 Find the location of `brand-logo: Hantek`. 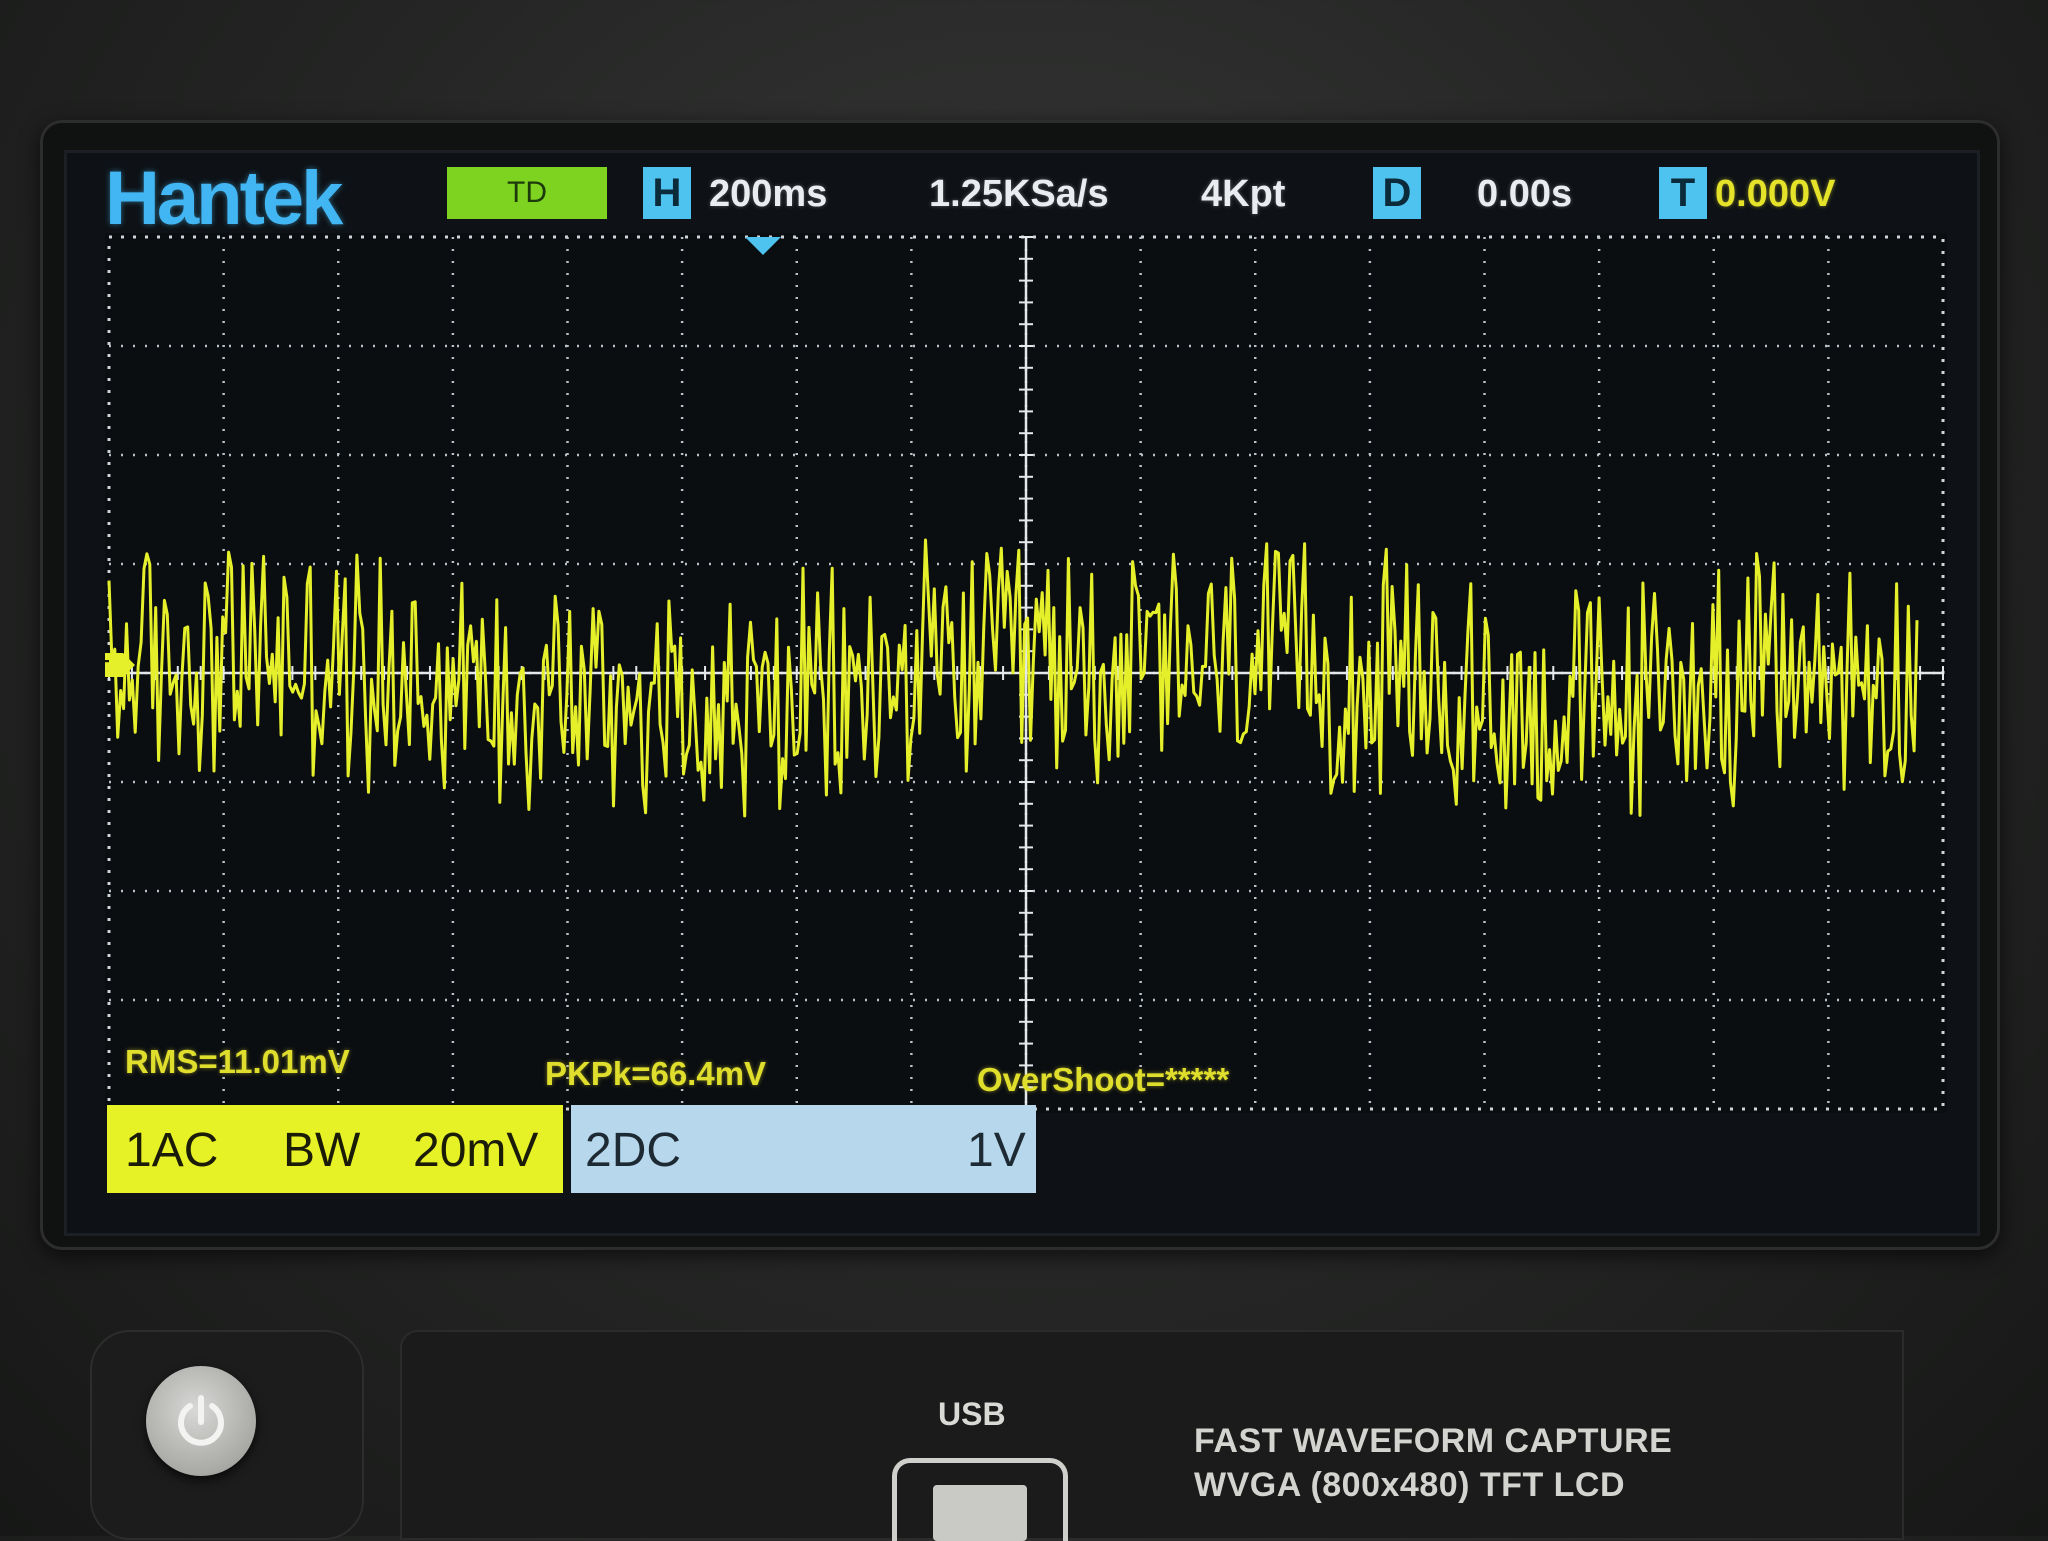

brand-logo: Hantek is located at coordinates (224, 198).